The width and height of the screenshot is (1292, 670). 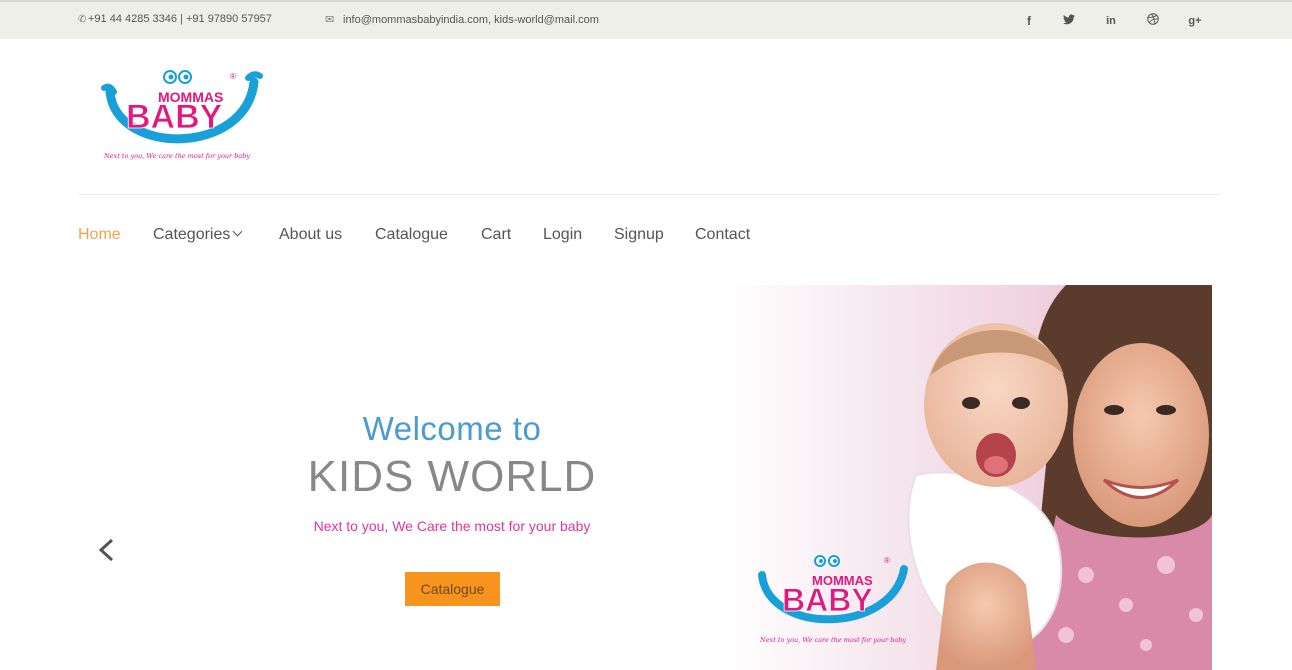 What do you see at coordinates (192, 234) in the screenshot?
I see `nav-categories-label: Categories` at bounding box center [192, 234].